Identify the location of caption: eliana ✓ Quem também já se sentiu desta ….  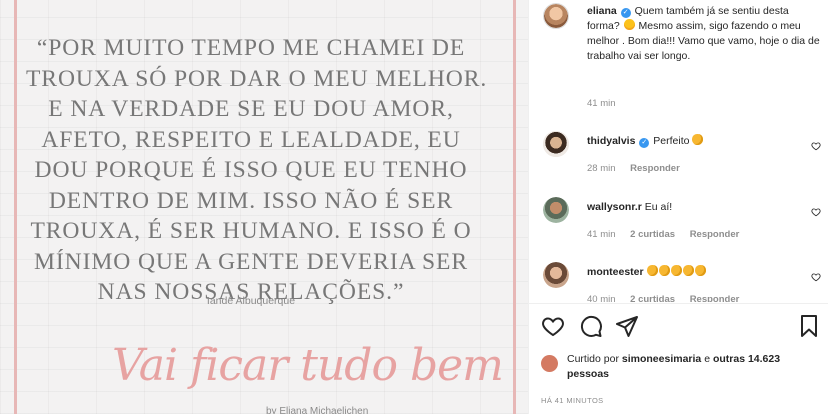
(705, 34).